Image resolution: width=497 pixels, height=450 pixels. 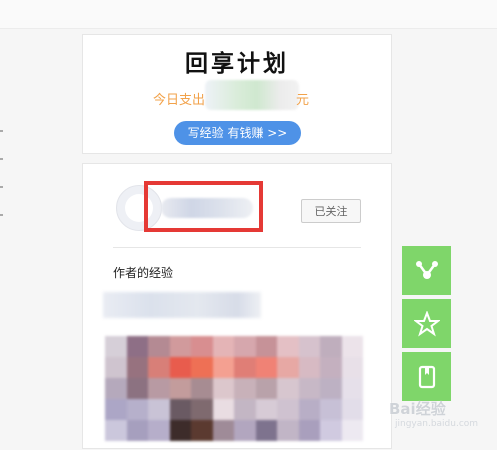 I want to click on follow-button: 已关注, so click(x=331, y=211).